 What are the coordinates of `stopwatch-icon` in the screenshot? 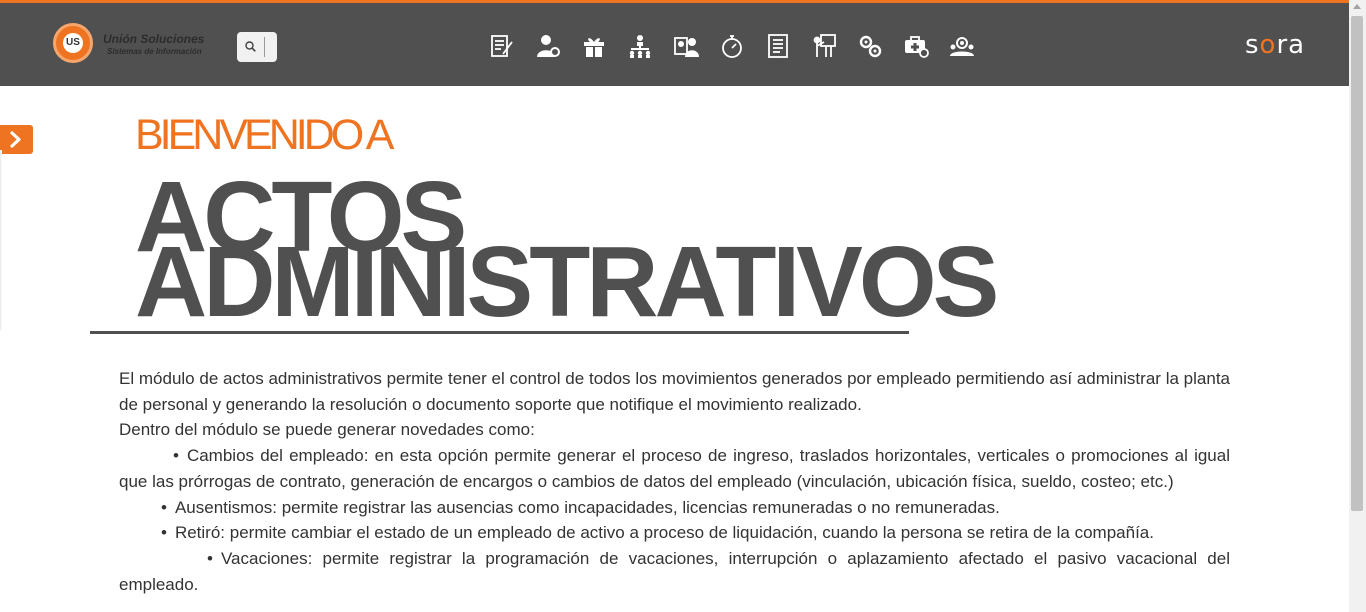 It's located at (732, 46).